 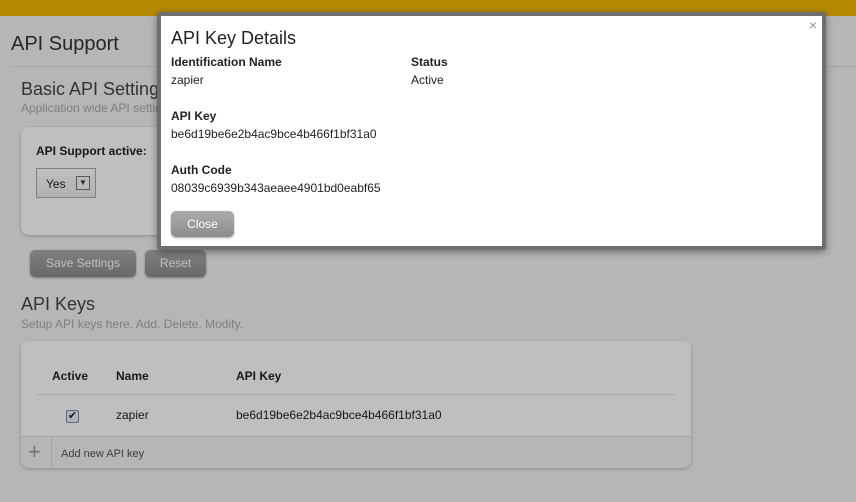 I want to click on modal-title: API Key Details, so click(x=234, y=38).